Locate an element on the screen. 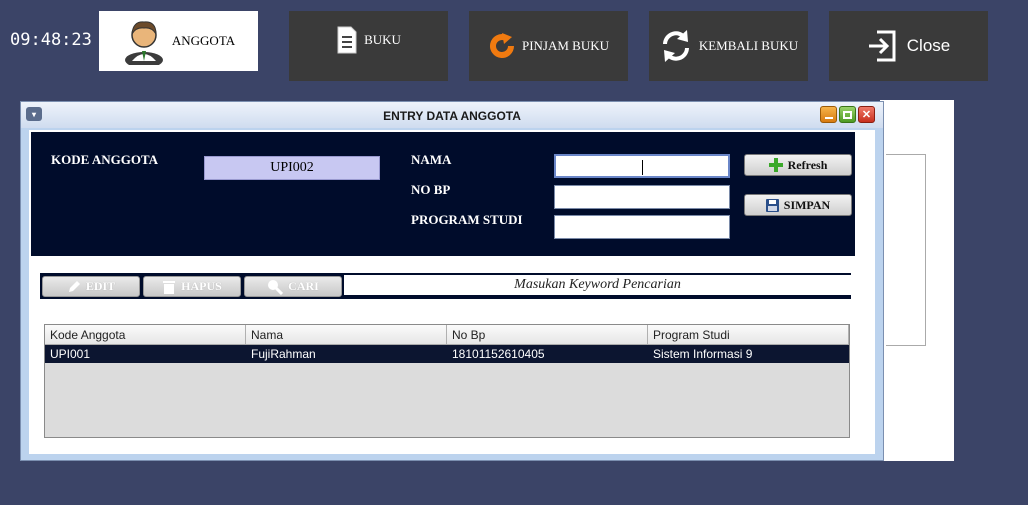  program-studi-field is located at coordinates (642, 227).